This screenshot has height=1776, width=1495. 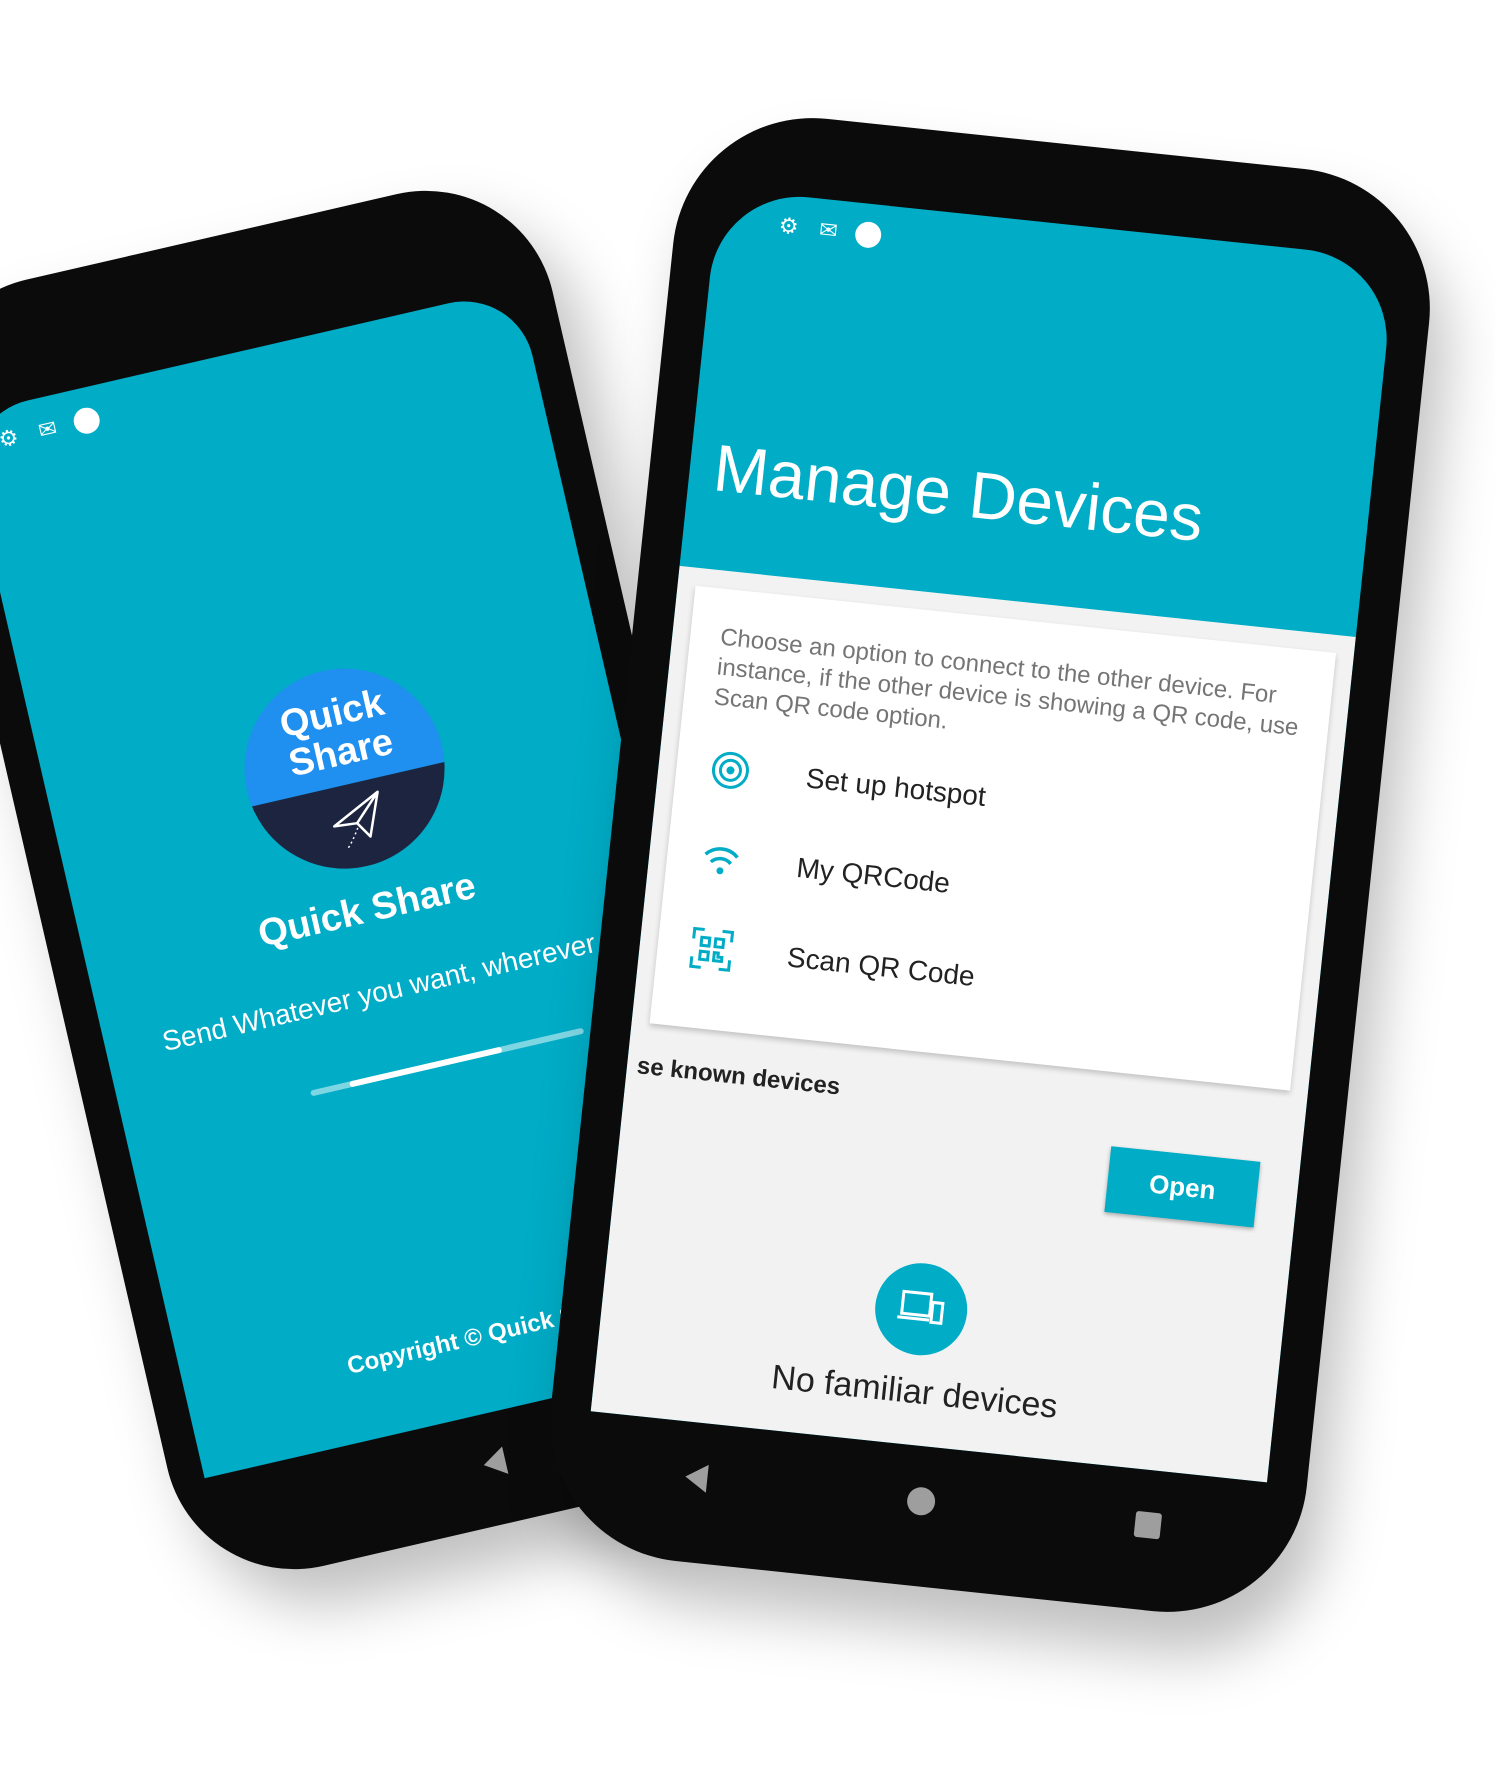 What do you see at coordinates (958, 493) in the screenshot?
I see `page-title: Manage Devices` at bounding box center [958, 493].